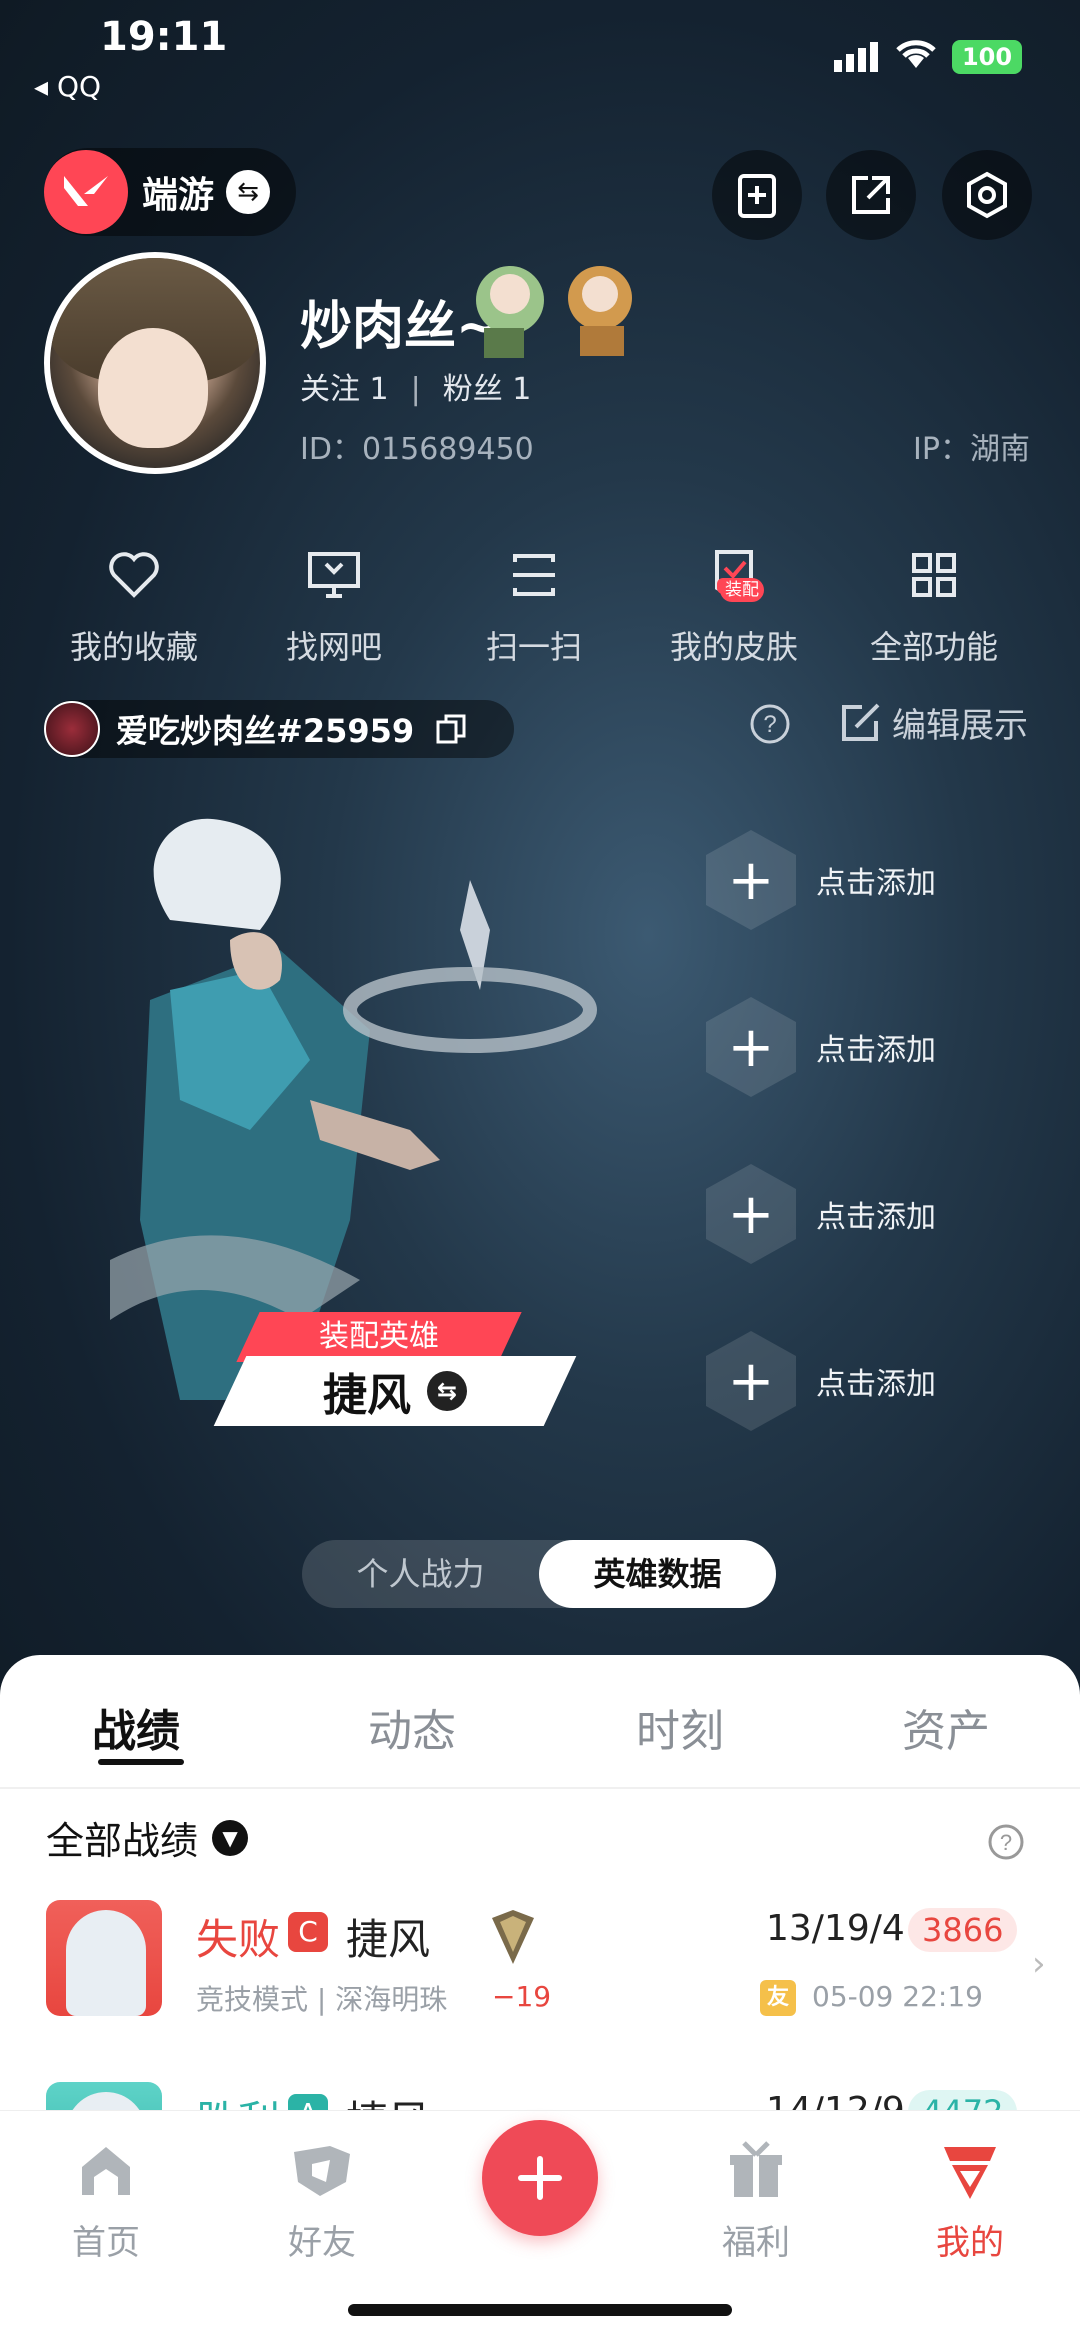 This screenshot has height=2340, width=1080. What do you see at coordinates (170, 192) in the screenshot?
I see `game-switch-button: 端游 ⇆` at bounding box center [170, 192].